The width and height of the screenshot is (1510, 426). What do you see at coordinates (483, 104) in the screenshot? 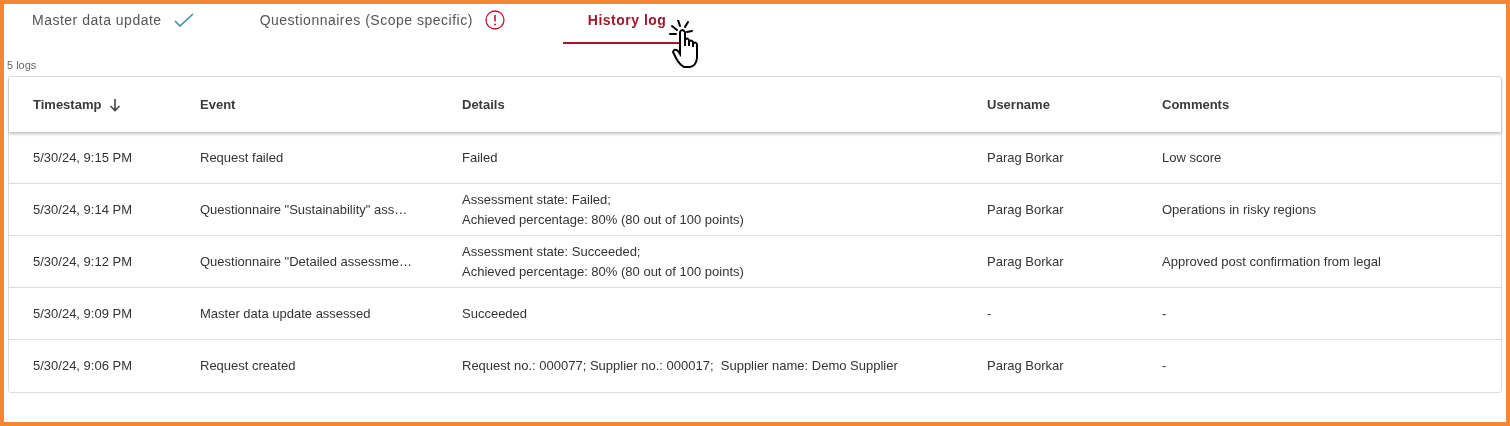
I see `column-header: Details` at bounding box center [483, 104].